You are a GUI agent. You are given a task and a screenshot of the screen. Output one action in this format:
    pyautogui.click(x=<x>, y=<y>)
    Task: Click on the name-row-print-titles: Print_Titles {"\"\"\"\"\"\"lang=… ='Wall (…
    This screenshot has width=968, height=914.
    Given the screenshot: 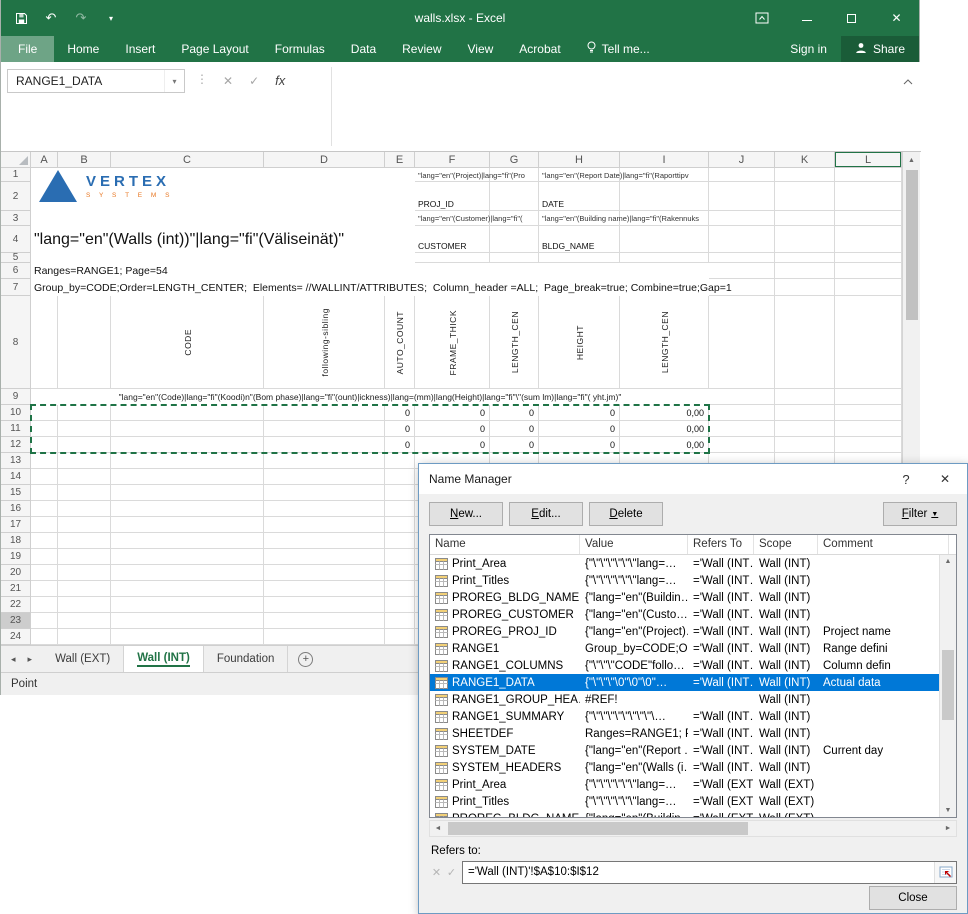 What is the action you would take?
    pyautogui.click(x=684, y=580)
    